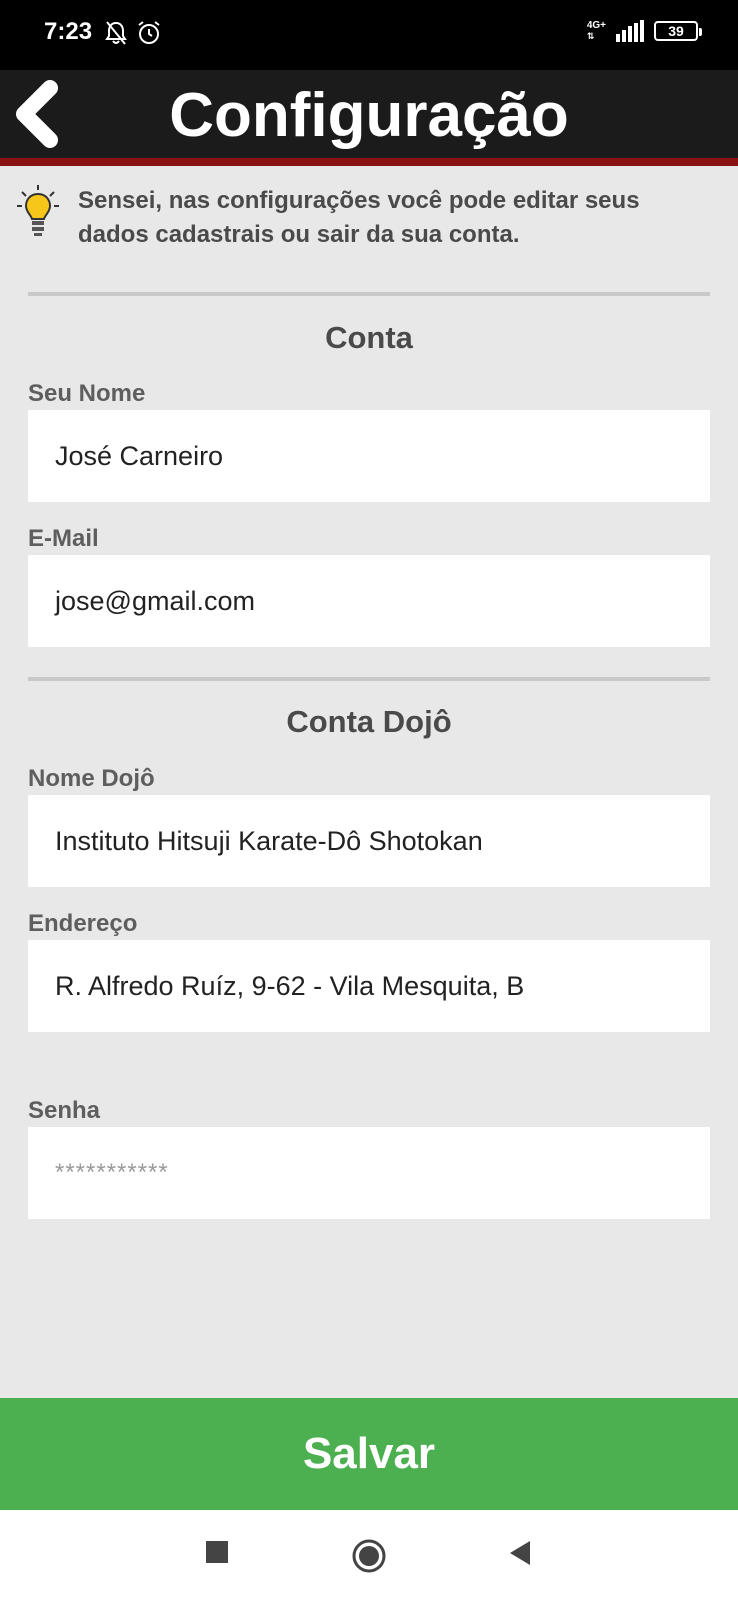  Describe the element at coordinates (91, 778) in the screenshot. I see `dojo-name-label: Nome Dojô` at that location.